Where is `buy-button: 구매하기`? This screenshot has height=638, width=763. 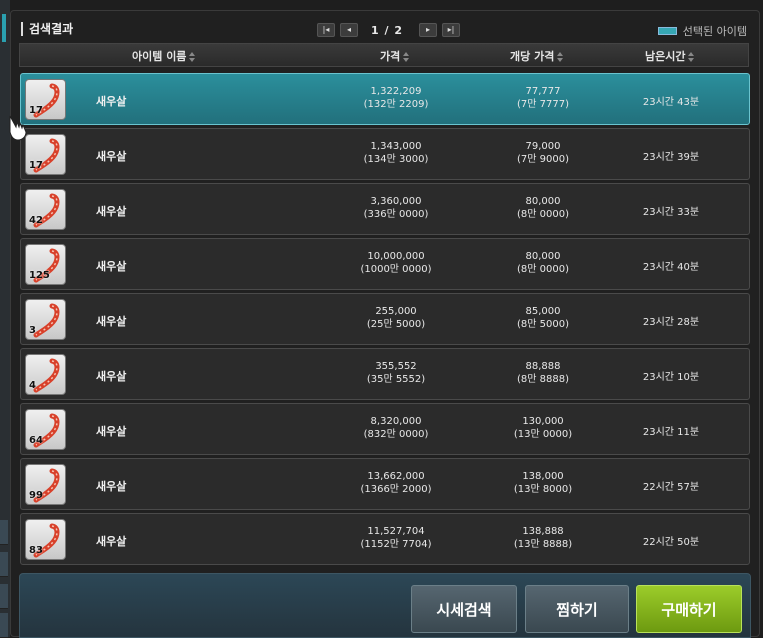
buy-button: 구매하기 is located at coordinates (689, 609).